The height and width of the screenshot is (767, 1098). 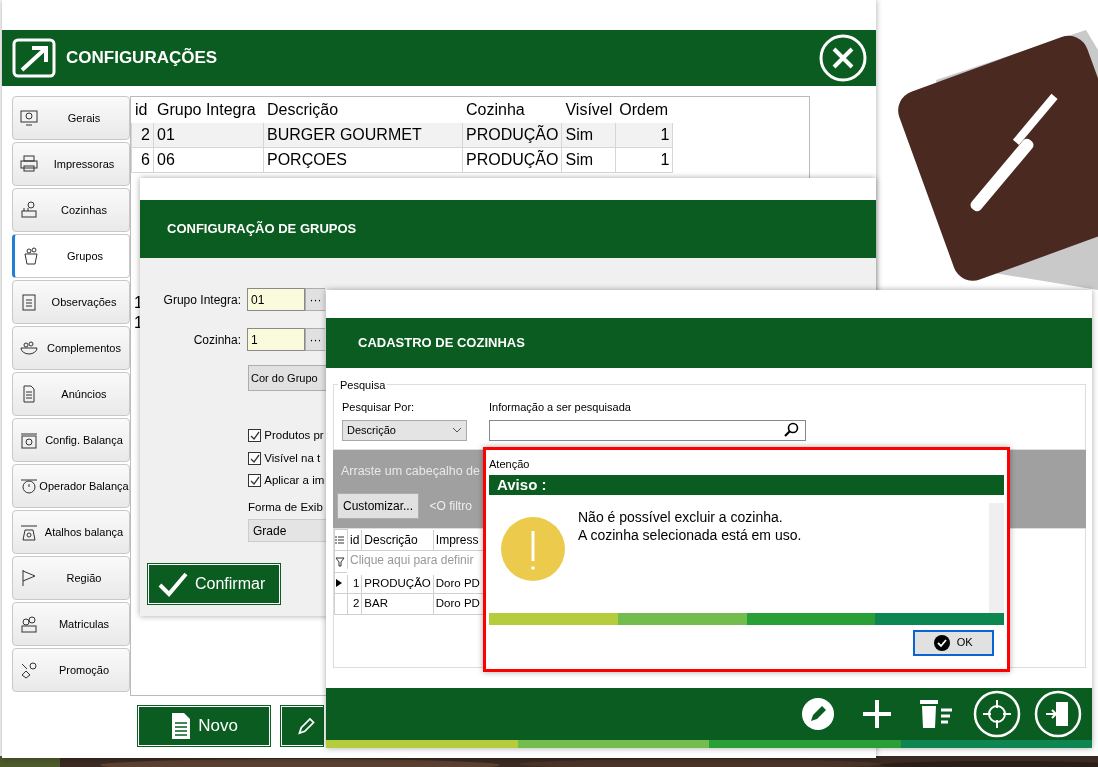 I want to click on sidebar-tab: Anúncios, so click(x=71, y=394).